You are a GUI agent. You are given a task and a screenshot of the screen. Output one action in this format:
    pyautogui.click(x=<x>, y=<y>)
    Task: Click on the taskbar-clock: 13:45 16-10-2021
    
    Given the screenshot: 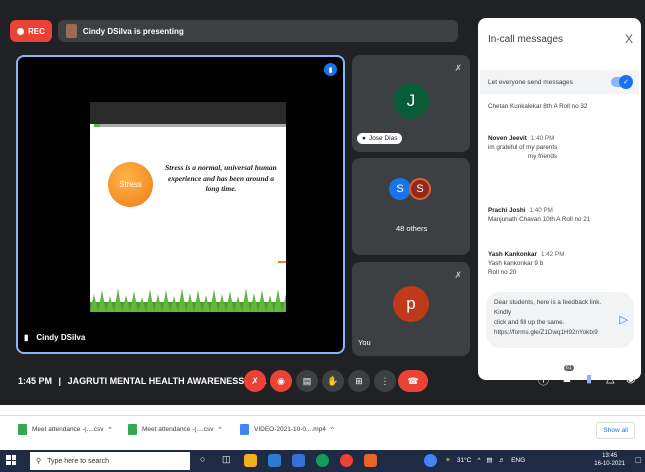 What is the action you would take?
    pyautogui.click(x=609, y=460)
    